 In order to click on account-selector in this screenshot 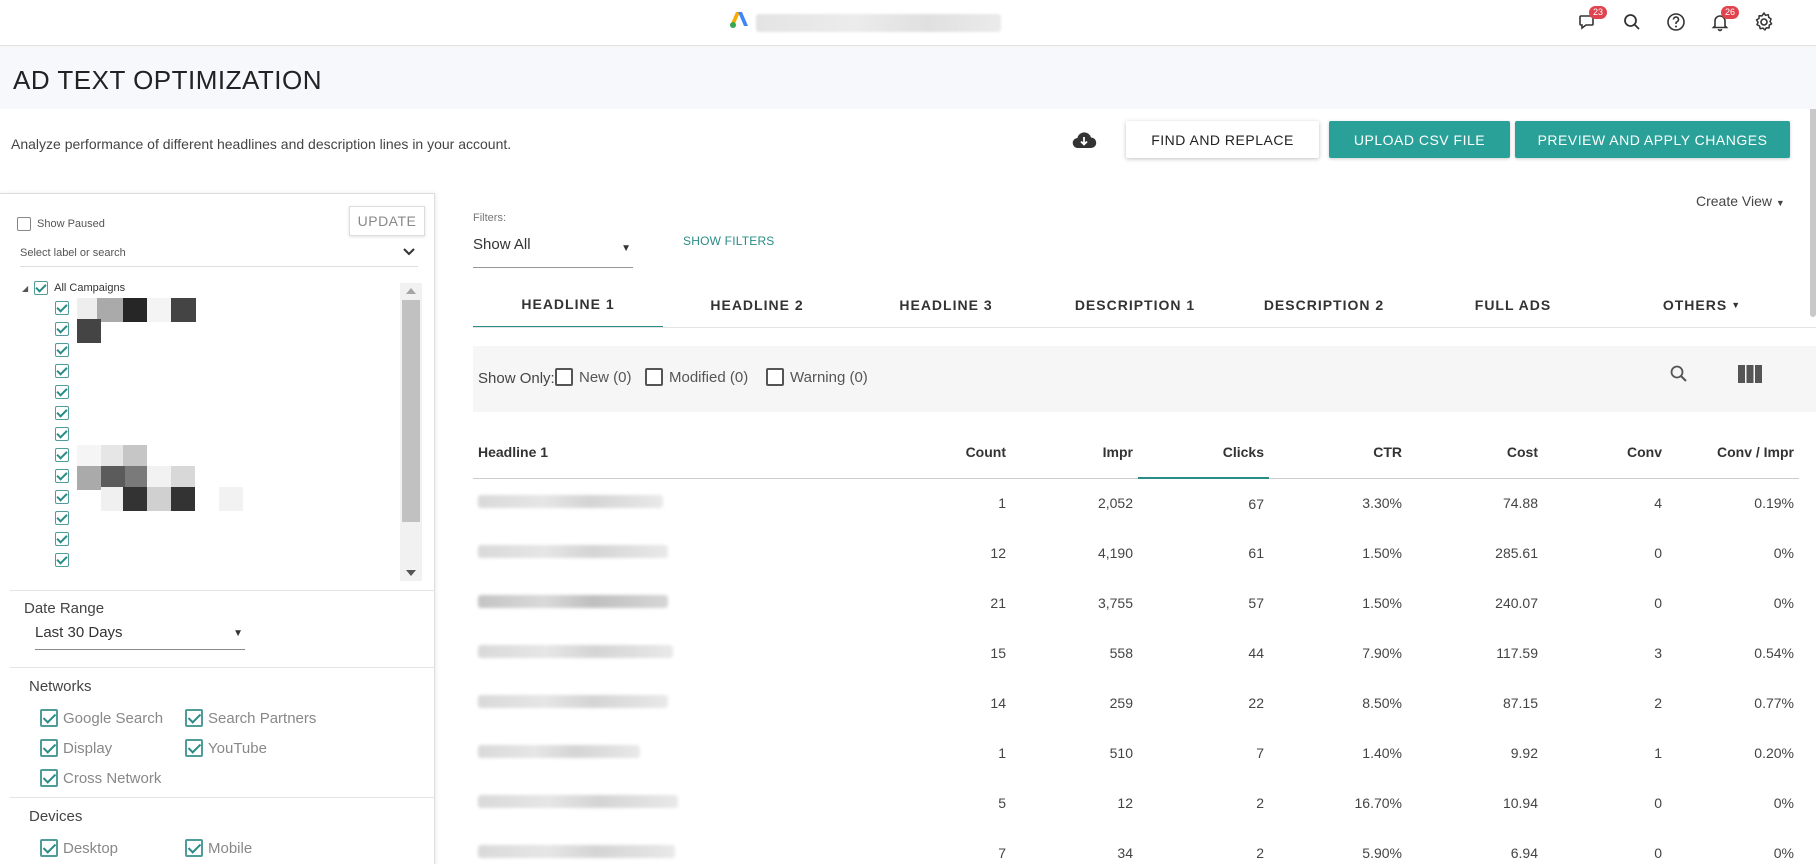, I will do `click(865, 22)`.